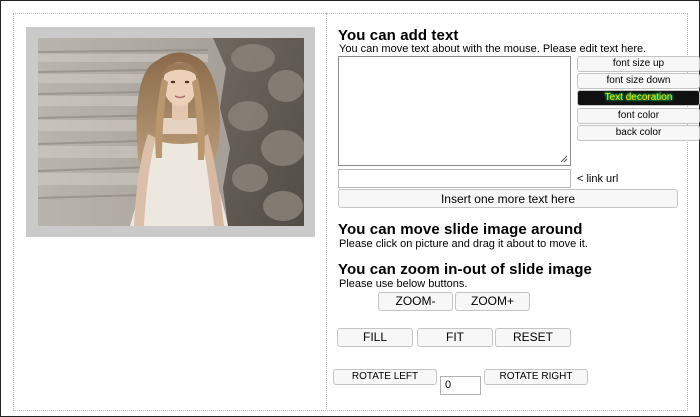 The height and width of the screenshot is (417, 700). Describe the element at coordinates (508, 198) in the screenshot. I see `insert-text-button: Insert one more text here` at that location.